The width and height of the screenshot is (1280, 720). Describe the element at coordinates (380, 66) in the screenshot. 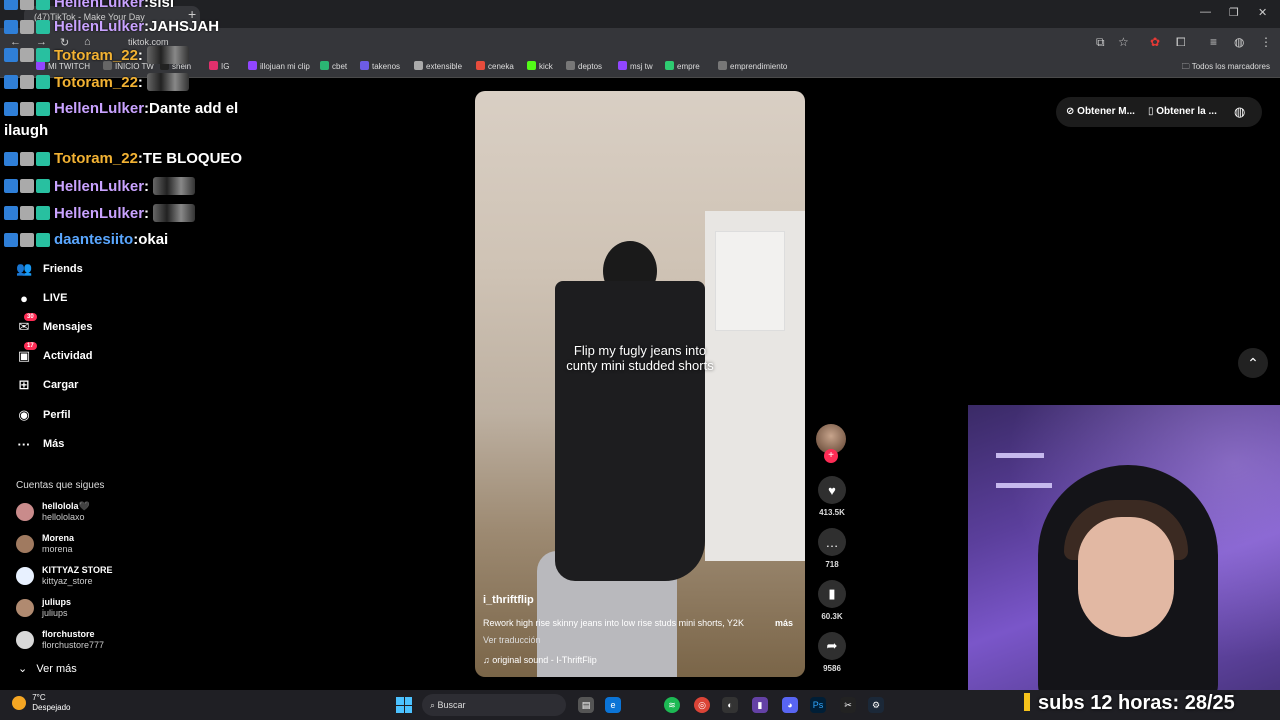

I see `bookmark-item: takenos` at that location.